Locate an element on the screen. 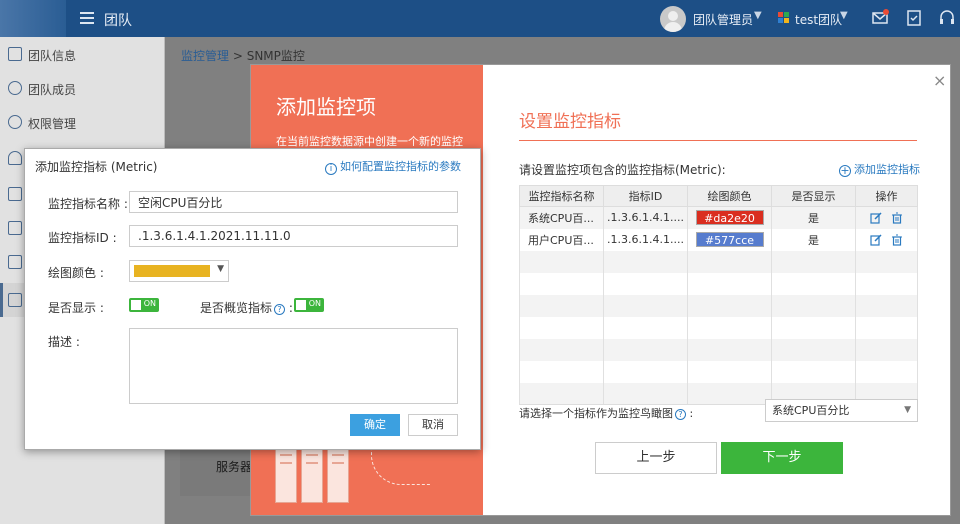 Image resolution: width=960 pixels, height=524 pixels. help-link-label: 如何配置监控指标的参数 is located at coordinates (400, 166).